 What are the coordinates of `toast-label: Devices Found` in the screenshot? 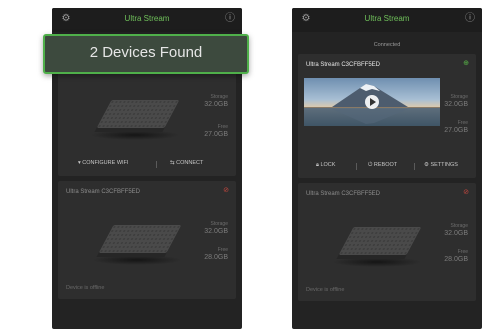 It's located at (152, 52).